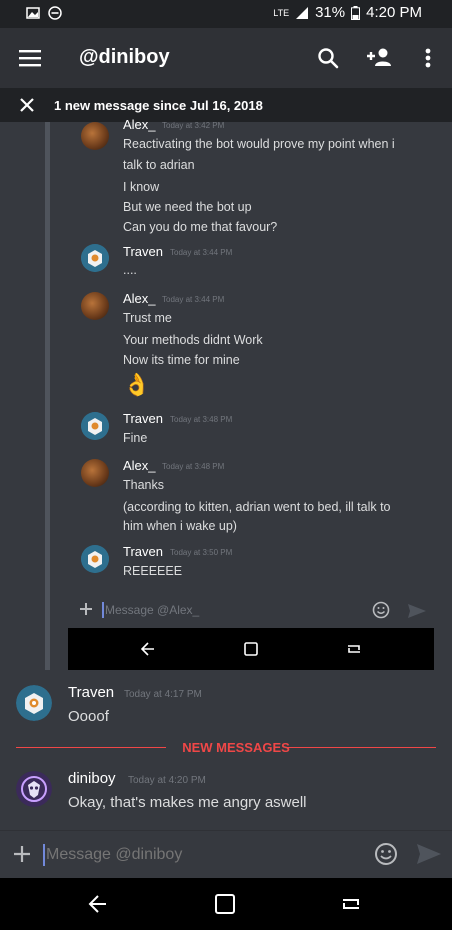 The height and width of the screenshot is (930, 452). Describe the element at coordinates (27, 105) in the screenshot. I see `close-icon` at that location.